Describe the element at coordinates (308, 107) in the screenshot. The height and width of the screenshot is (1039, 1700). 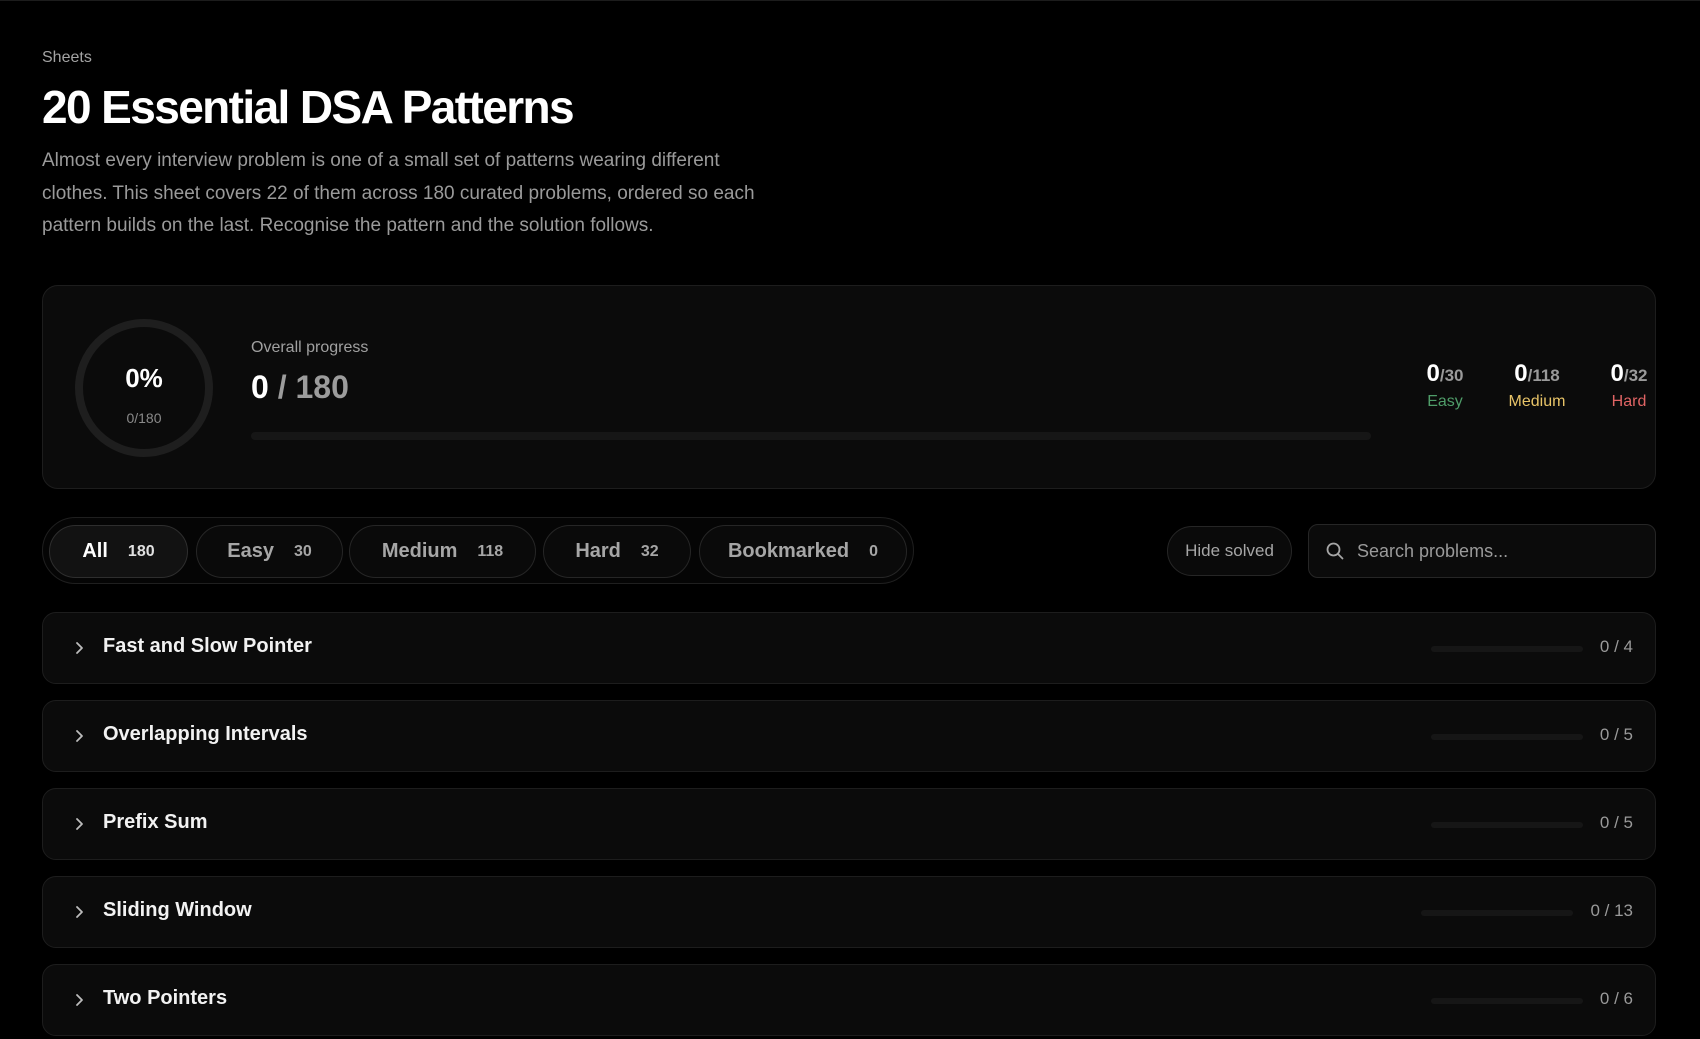
I see `page-title: 20 Essential DSA Patterns` at that location.